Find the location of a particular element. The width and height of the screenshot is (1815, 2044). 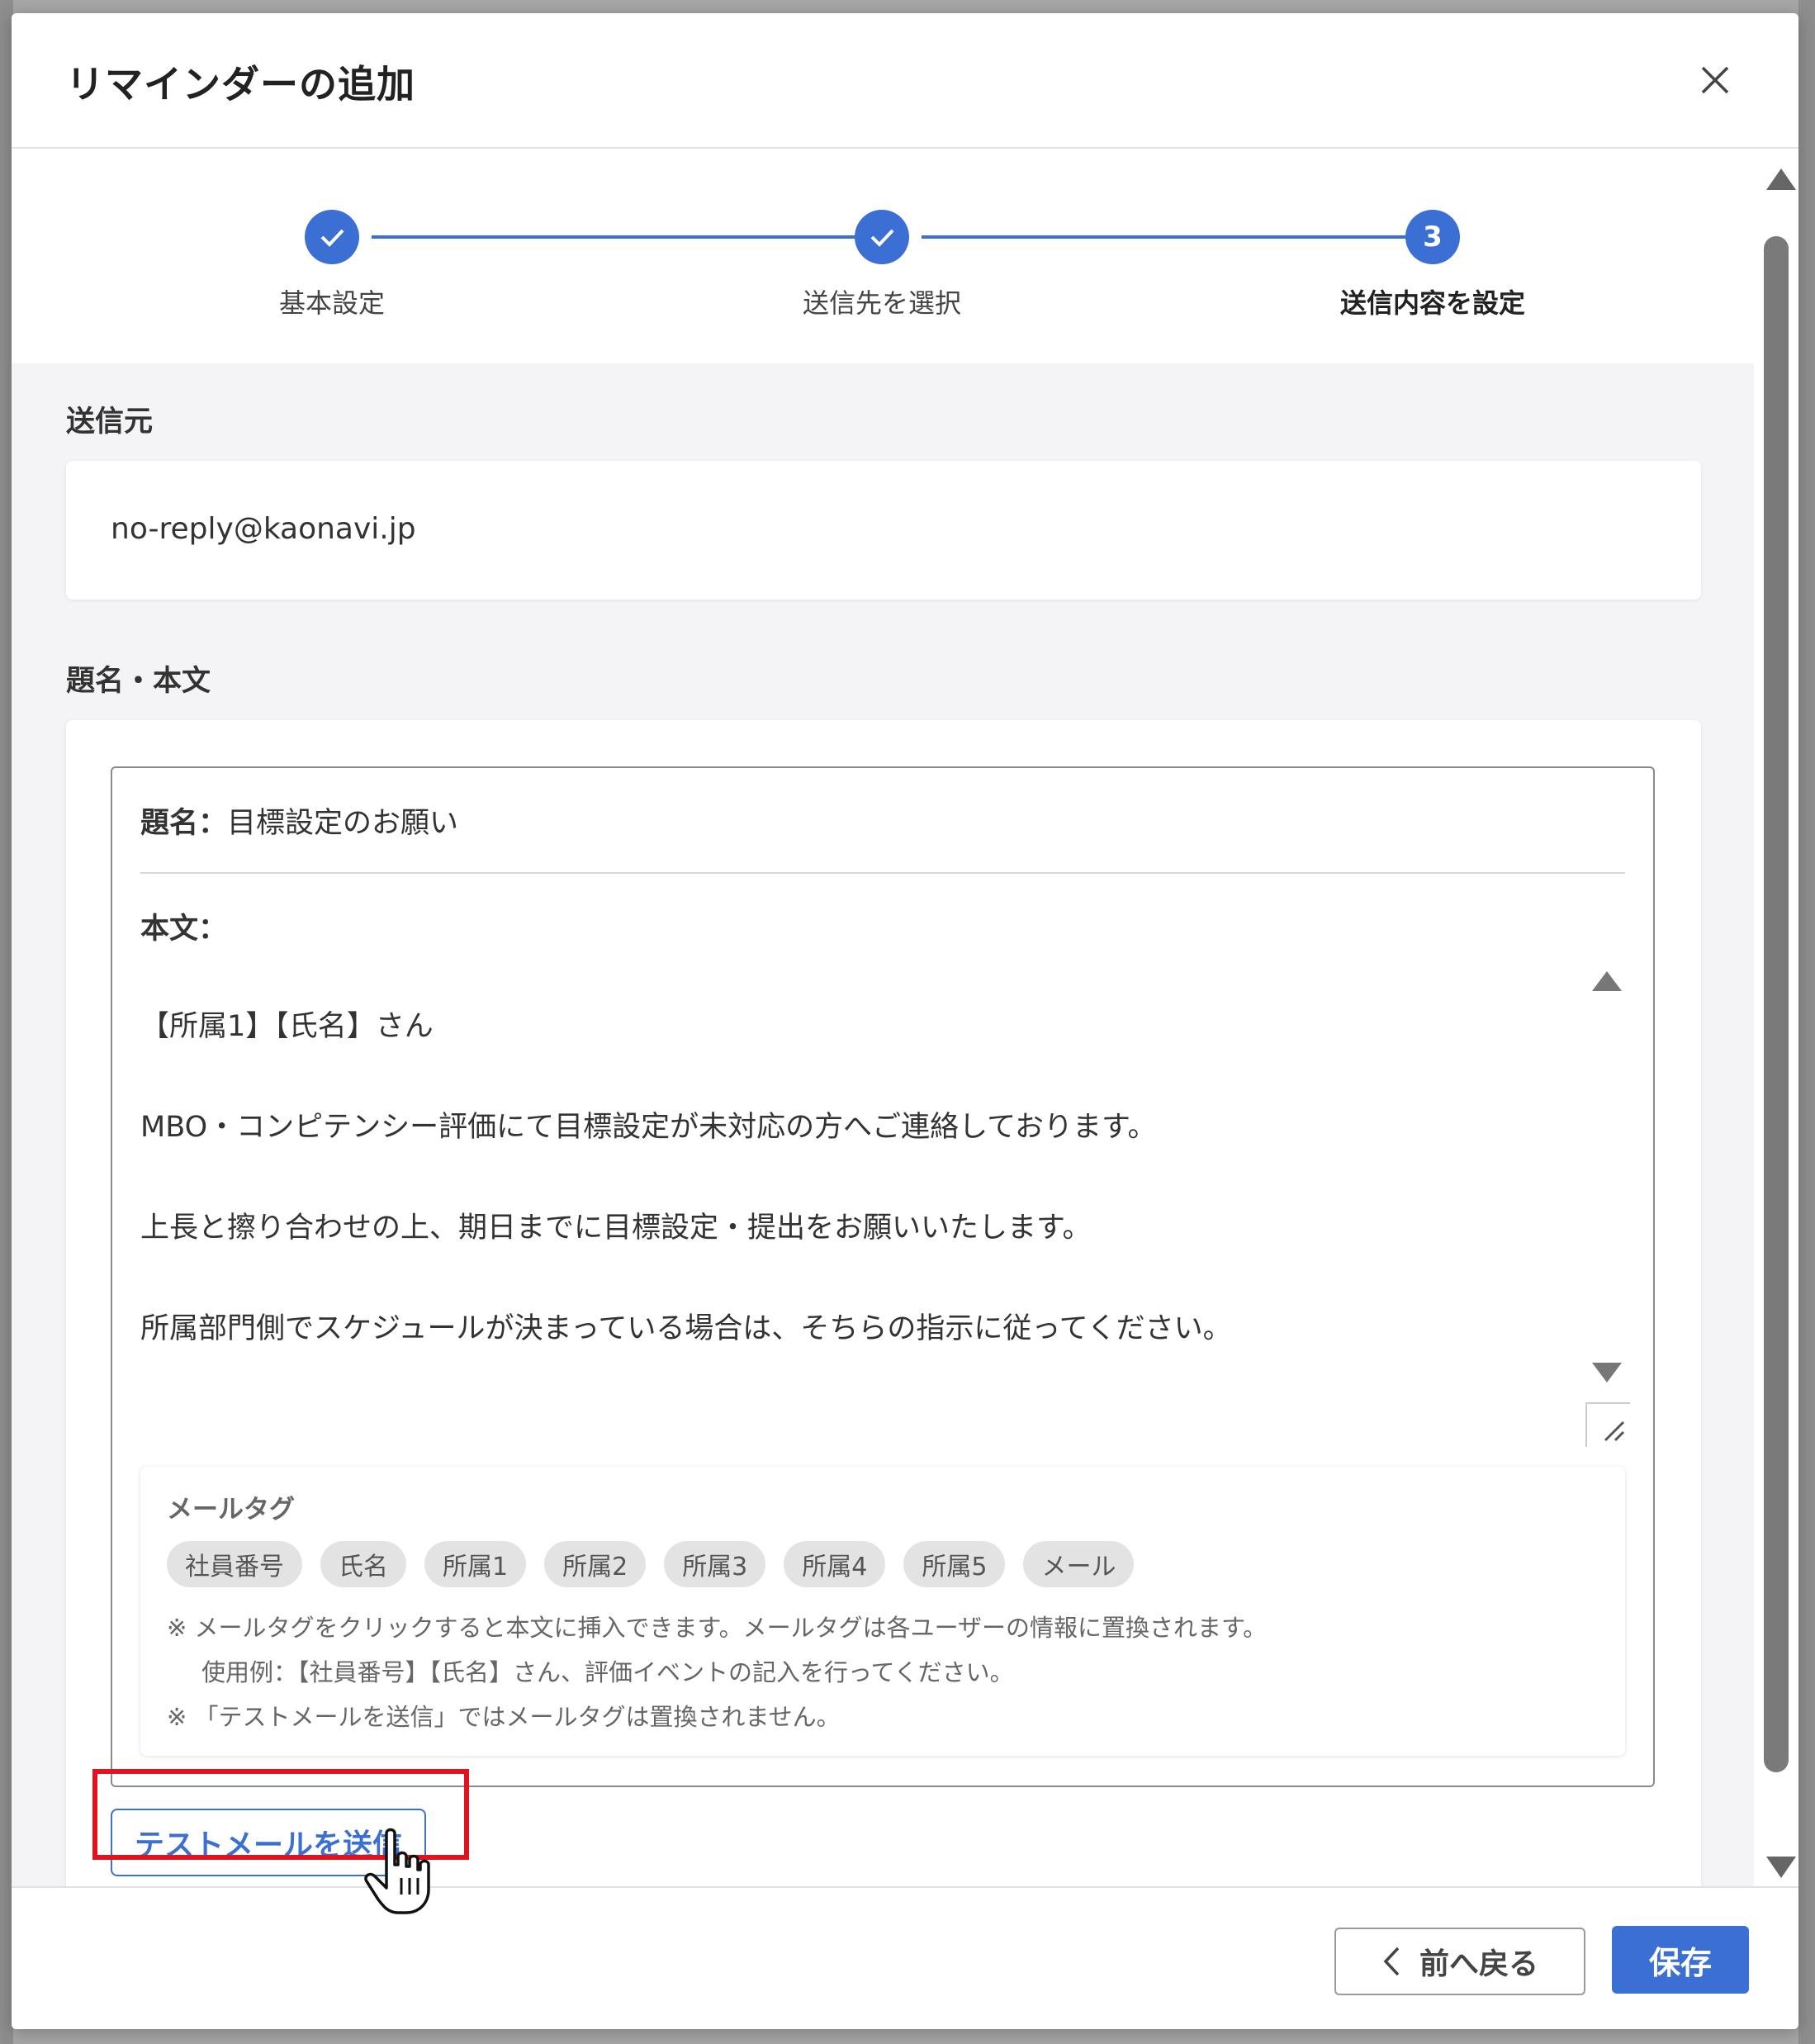

tag-name: 氏名 is located at coordinates (363, 1564).